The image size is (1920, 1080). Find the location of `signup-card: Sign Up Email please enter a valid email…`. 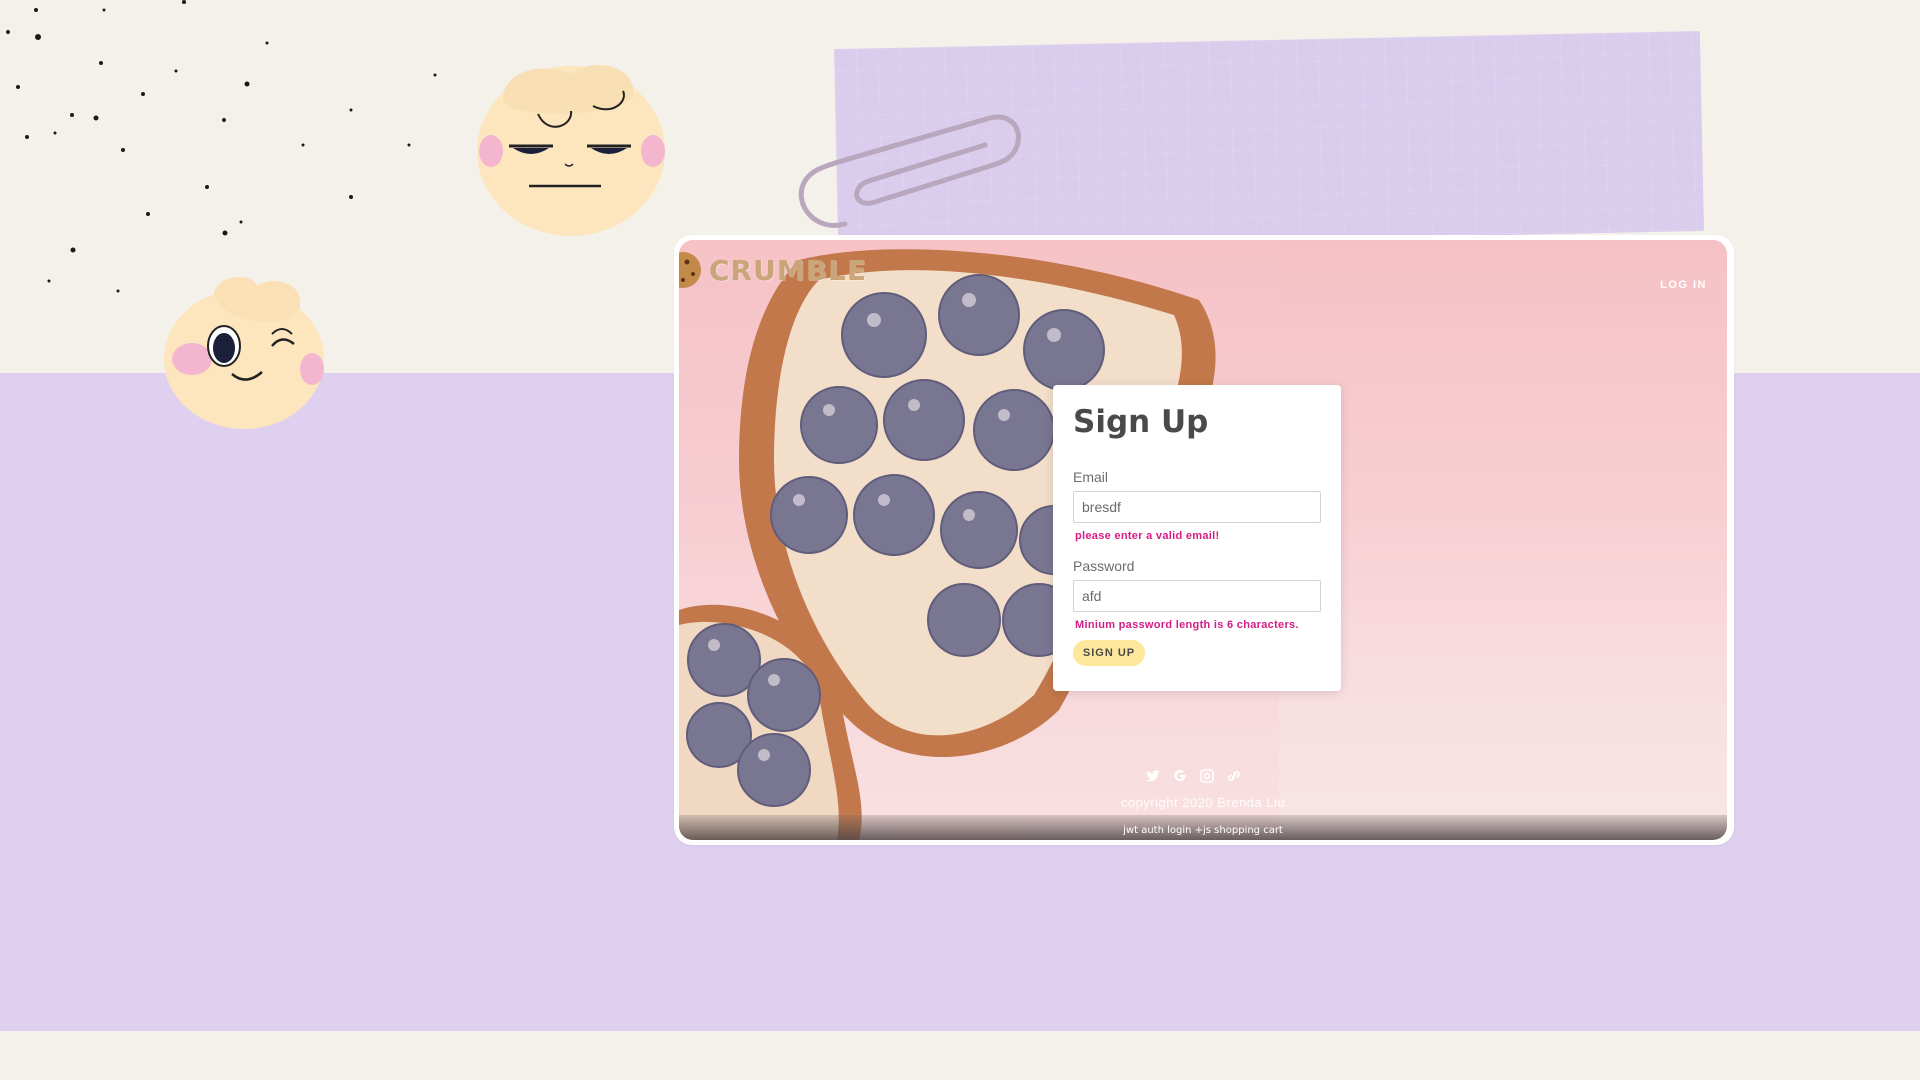

signup-card: Sign Up Email please enter a valid email… is located at coordinates (1197, 538).